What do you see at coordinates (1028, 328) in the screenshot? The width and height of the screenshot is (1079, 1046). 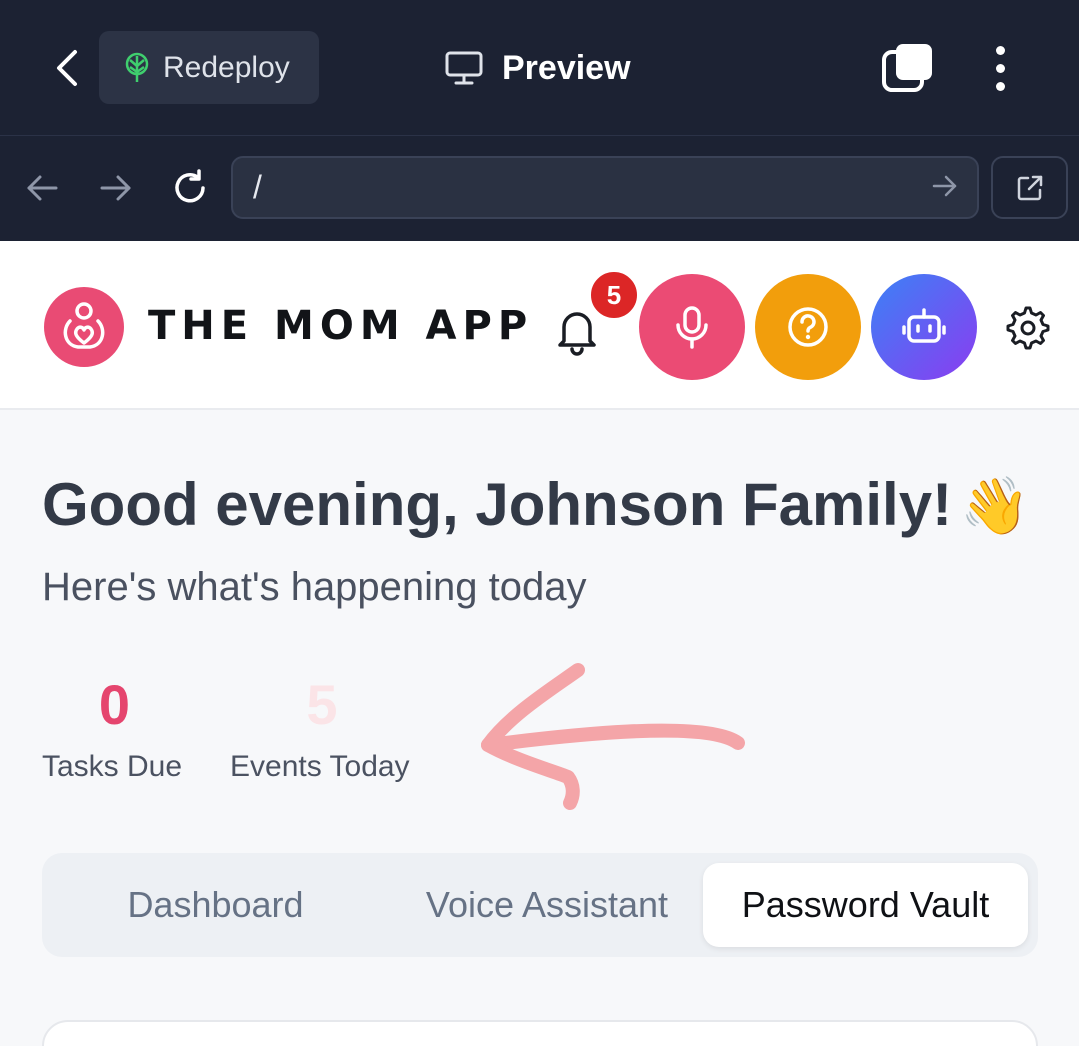 I see `gear-icon` at bounding box center [1028, 328].